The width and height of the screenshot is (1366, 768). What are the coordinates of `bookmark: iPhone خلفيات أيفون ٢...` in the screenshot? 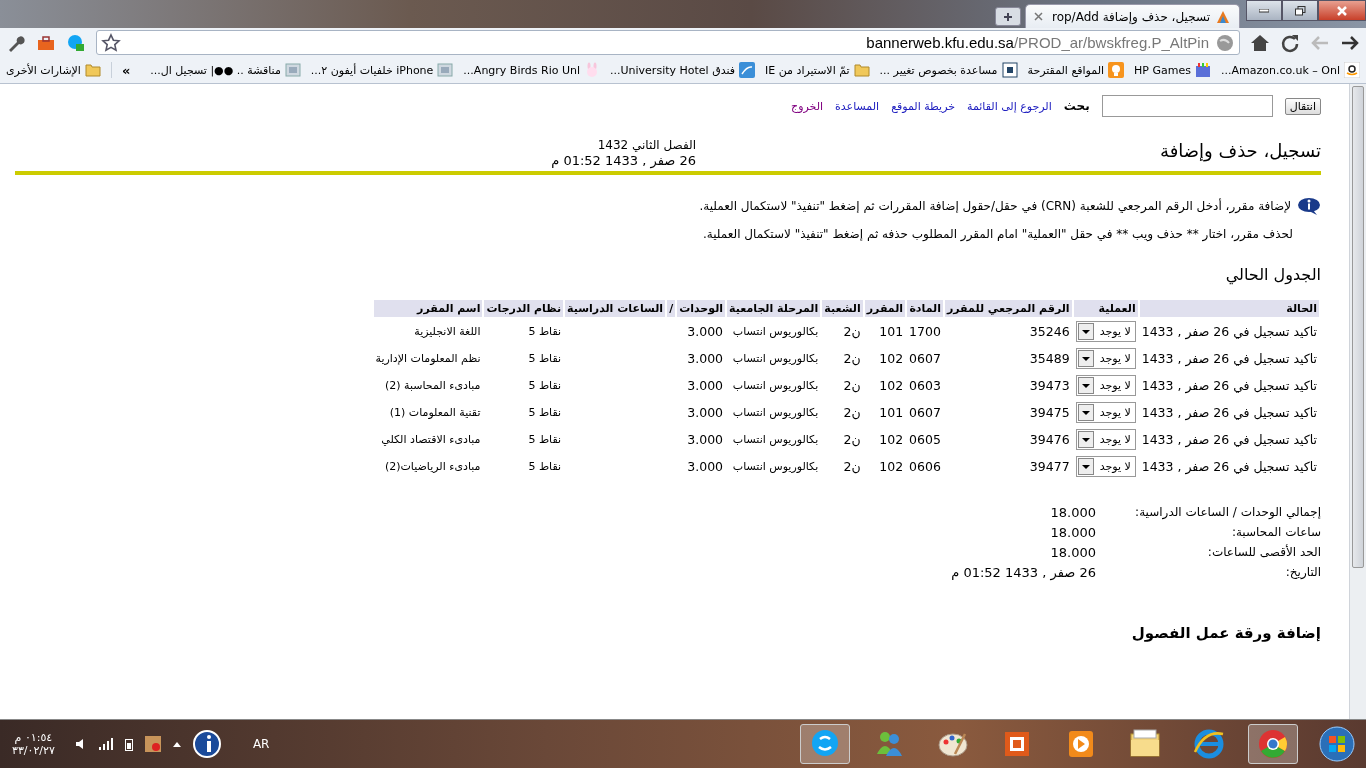 It's located at (382, 70).